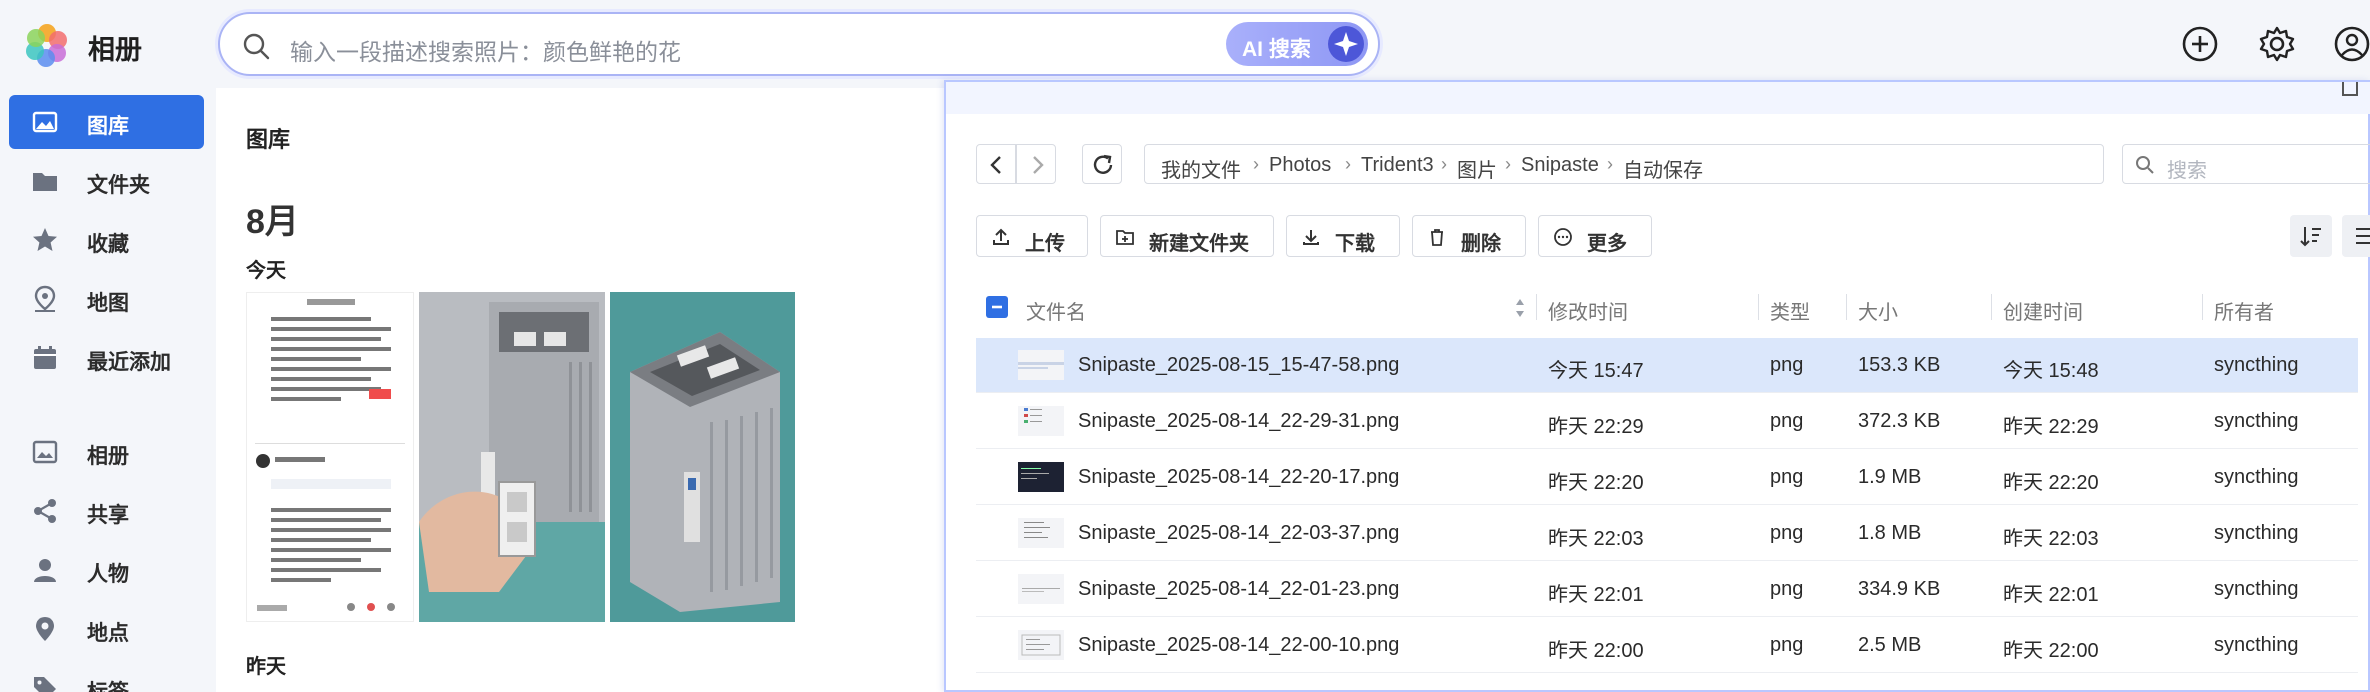  Describe the element at coordinates (108, 126) in the screenshot. I see `sidebar-item-label: 图库` at that location.